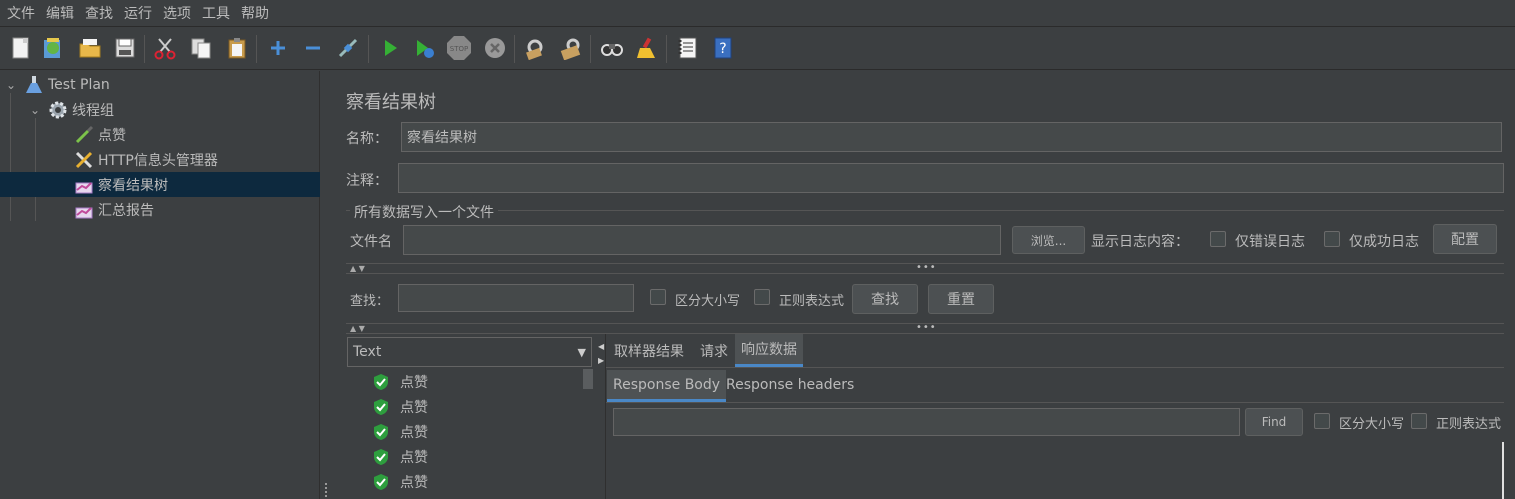 The image size is (1515, 499). Describe the element at coordinates (588, 379) in the screenshot. I see `results-scrollbar` at that location.